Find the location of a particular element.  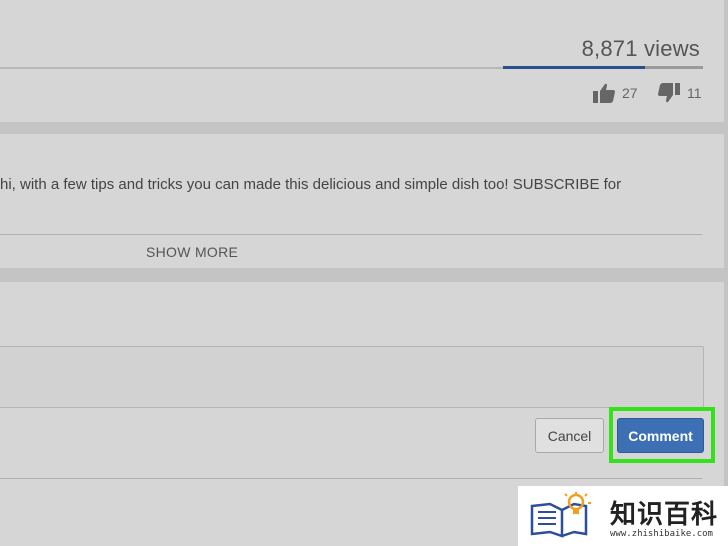

comment-button: Comment is located at coordinates (660, 435).